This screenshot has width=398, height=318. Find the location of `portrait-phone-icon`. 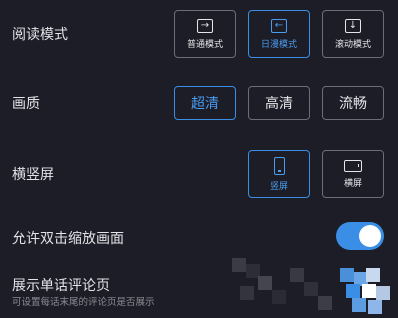

portrait-phone-icon is located at coordinates (279, 165).